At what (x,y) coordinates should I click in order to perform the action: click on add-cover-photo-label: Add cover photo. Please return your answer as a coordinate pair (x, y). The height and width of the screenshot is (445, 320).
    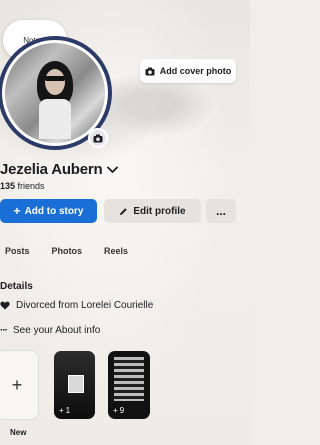
    Looking at the image, I should click on (195, 71).